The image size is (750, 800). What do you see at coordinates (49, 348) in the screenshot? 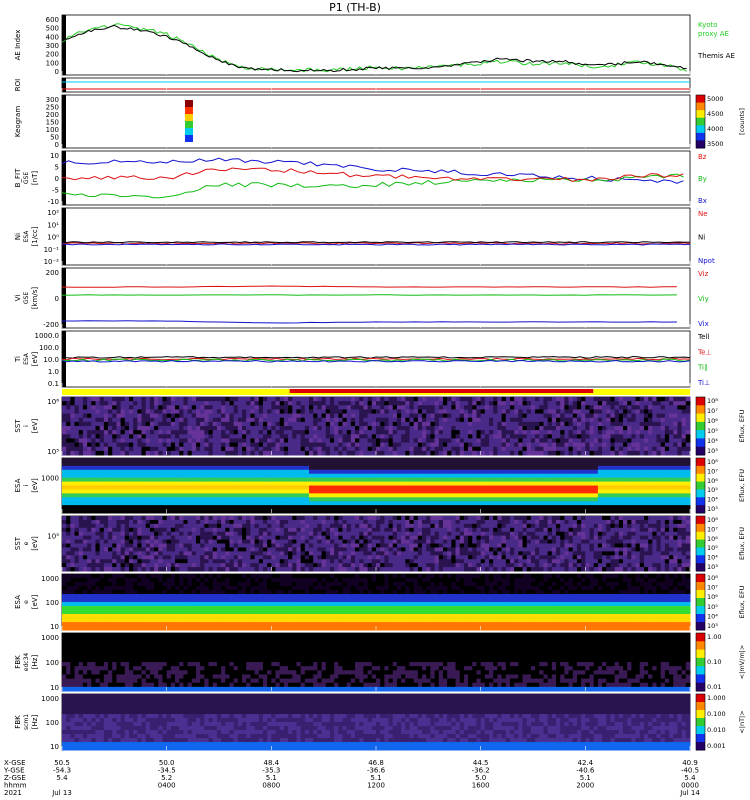
I see `y-tick-label: 100.0` at bounding box center [49, 348].